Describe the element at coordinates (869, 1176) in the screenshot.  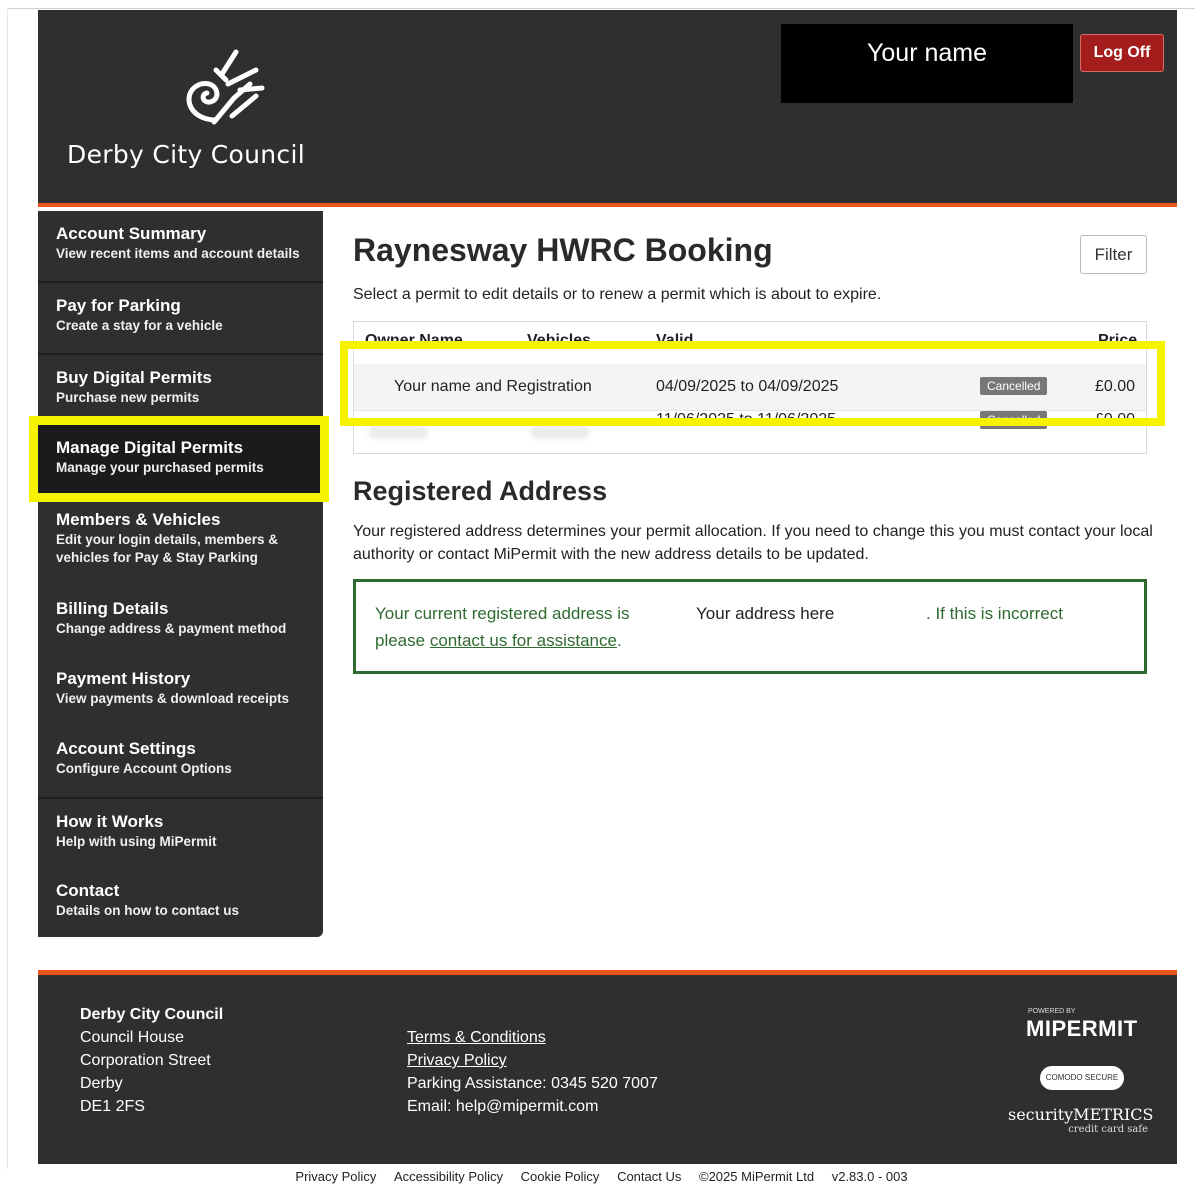
I see `version-text: v2.83.0 - 003` at that location.